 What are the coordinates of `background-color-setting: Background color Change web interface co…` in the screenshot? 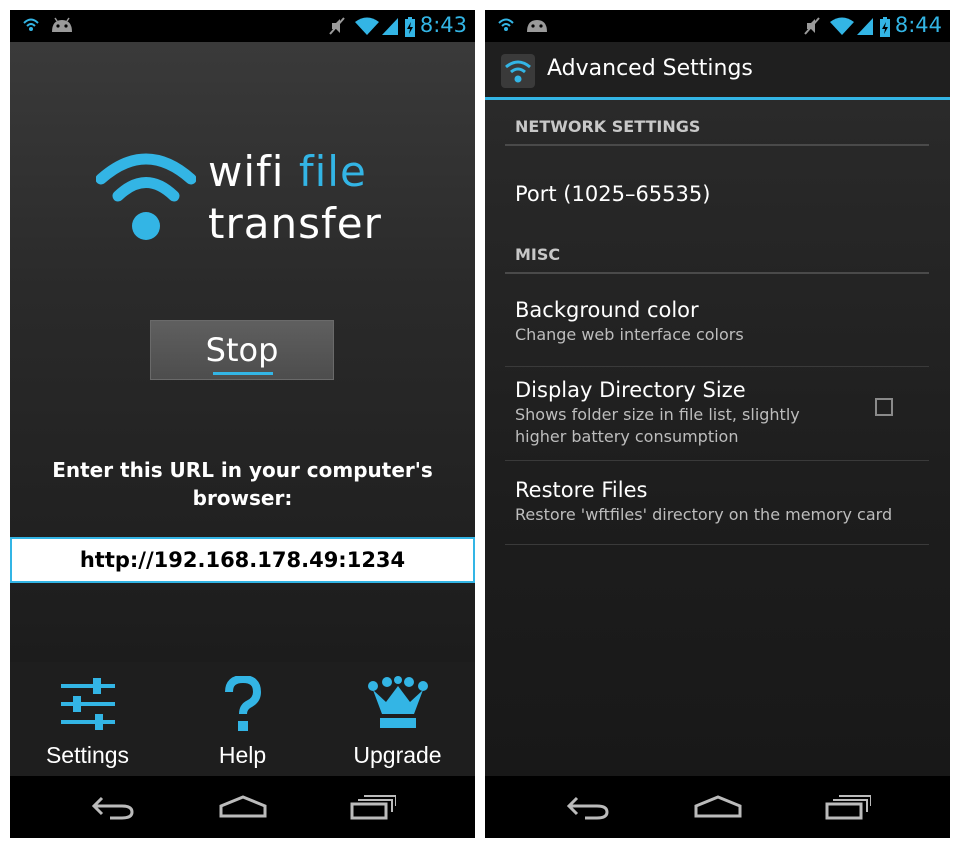 It's located at (717, 321).